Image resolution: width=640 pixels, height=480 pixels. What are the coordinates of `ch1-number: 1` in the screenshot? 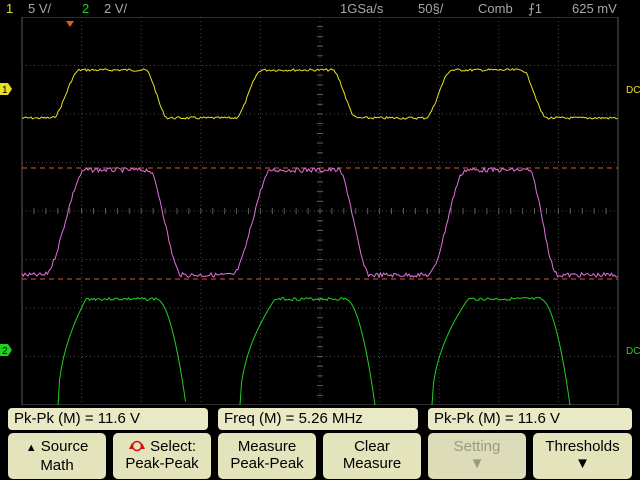 It's located at (10, 8).